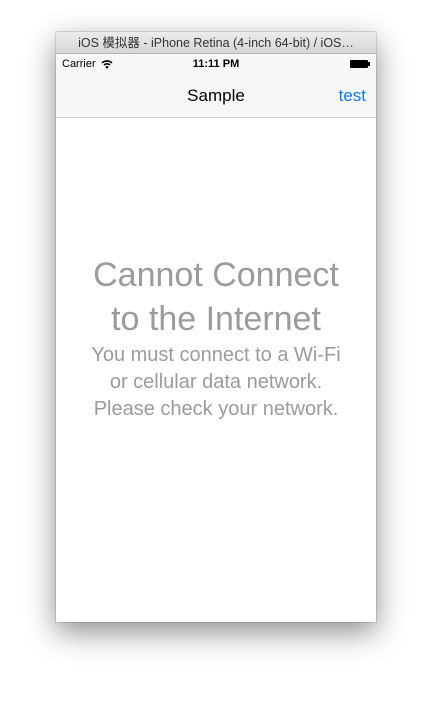 The width and height of the screenshot is (432, 702). I want to click on status-time: 11:11 PM, so click(216, 64).